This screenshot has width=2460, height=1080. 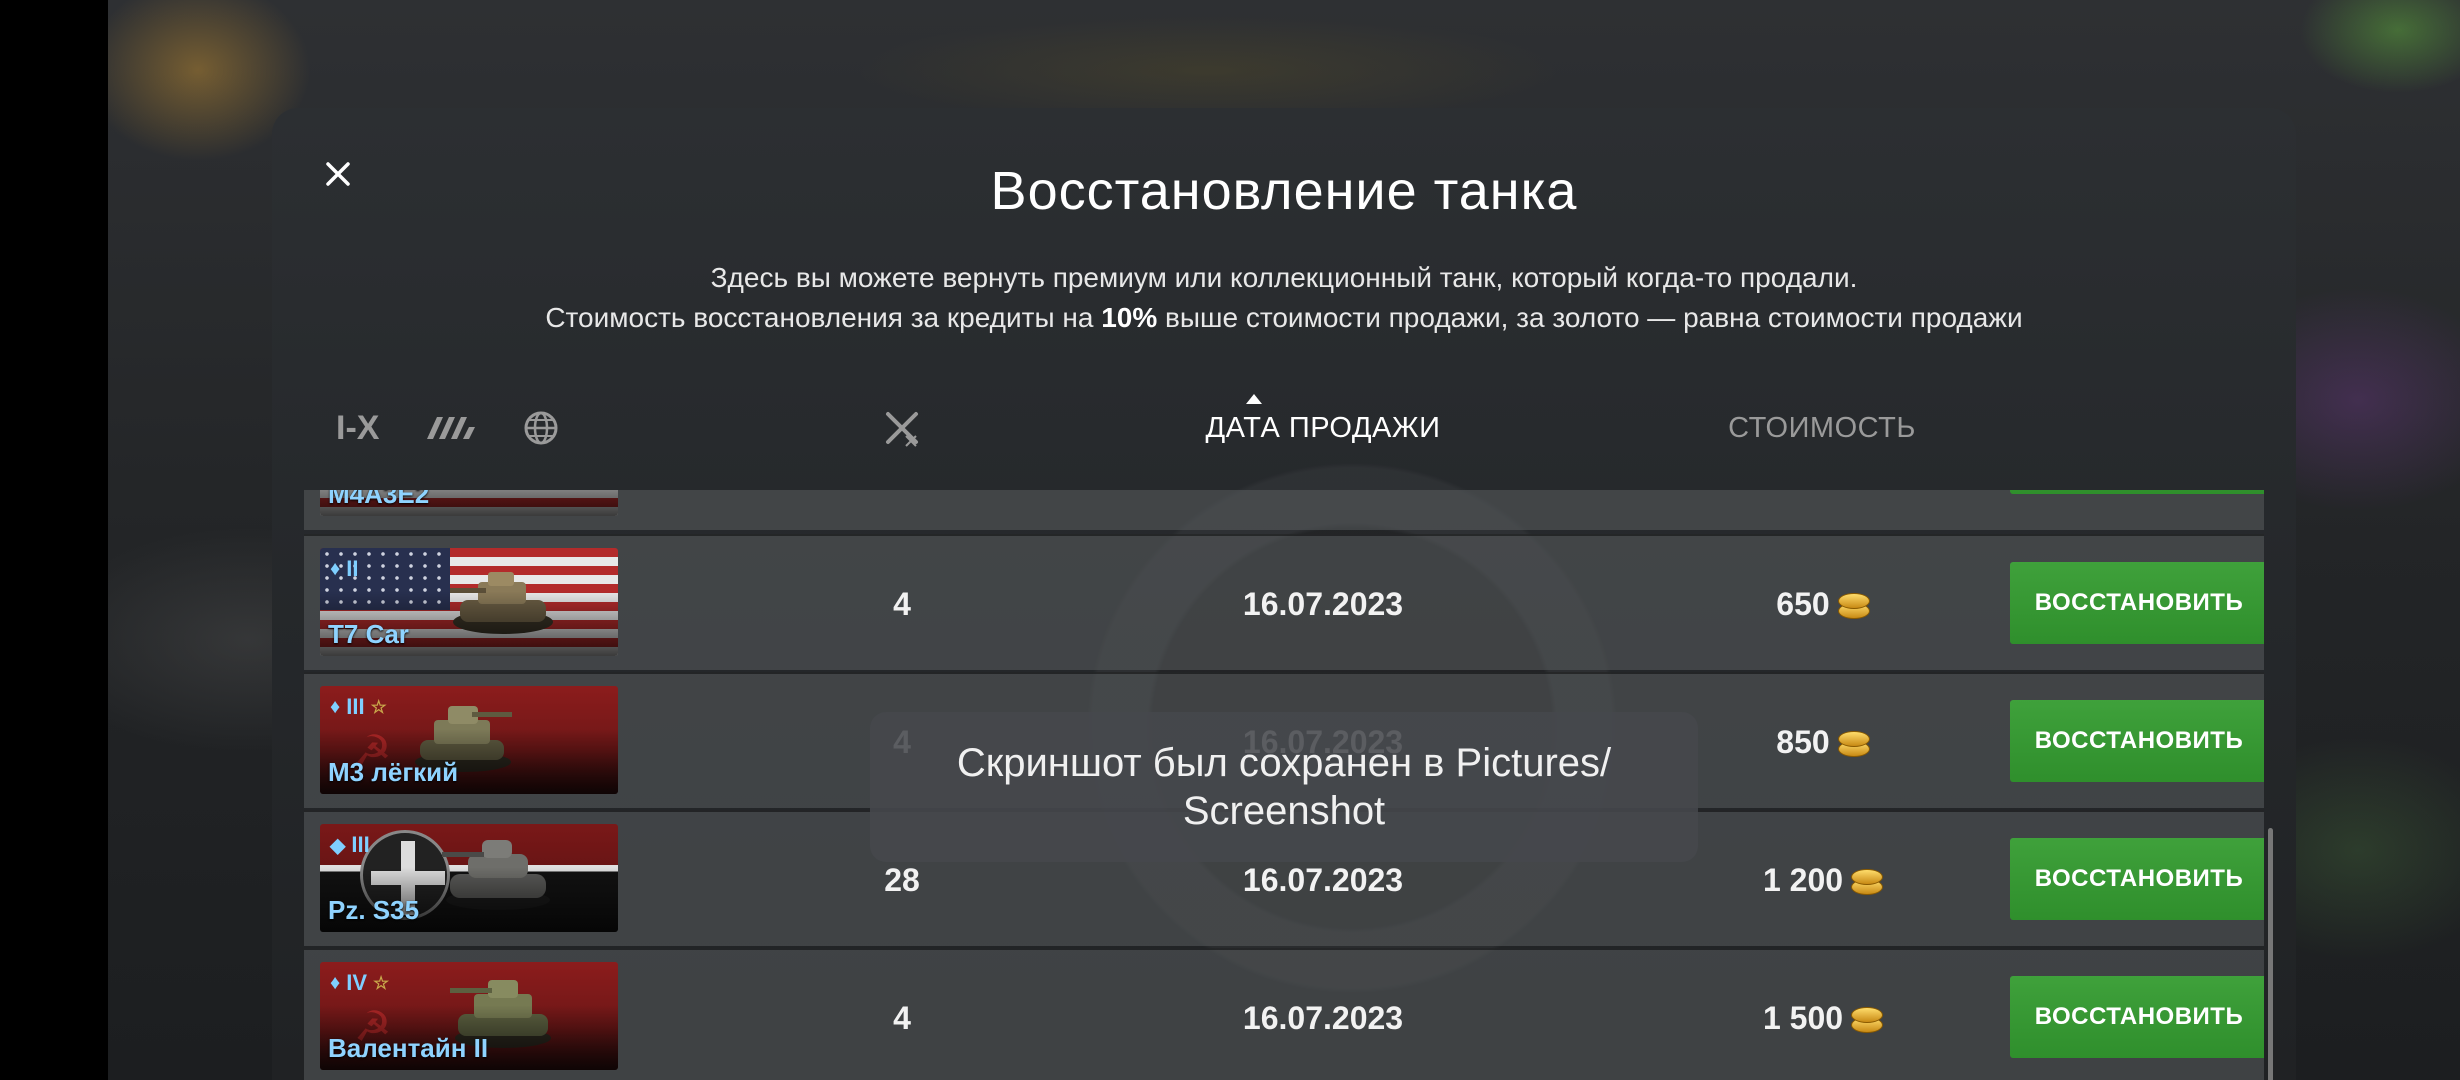 I want to click on vehicle-tier: ♦ III ☆, so click(x=358, y=707).